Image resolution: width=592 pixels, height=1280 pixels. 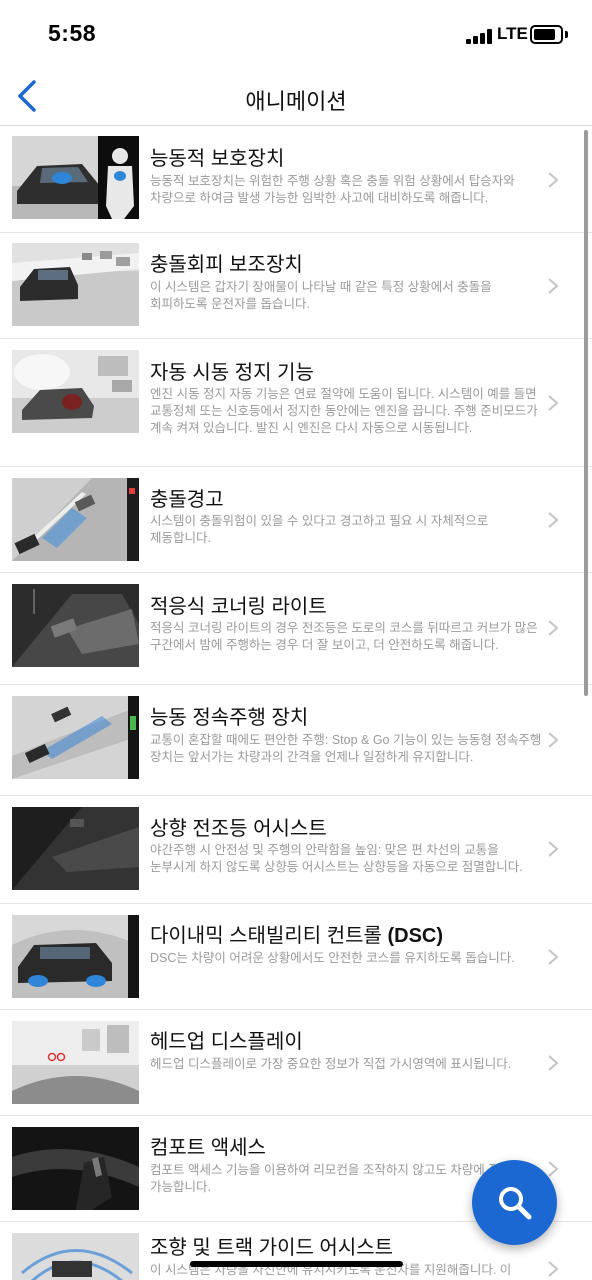 What do you see at coordinates (226, 265) in the screenshot?
I see `item-title: 충돌회피 보조장치` at bounding box center [226, 265].